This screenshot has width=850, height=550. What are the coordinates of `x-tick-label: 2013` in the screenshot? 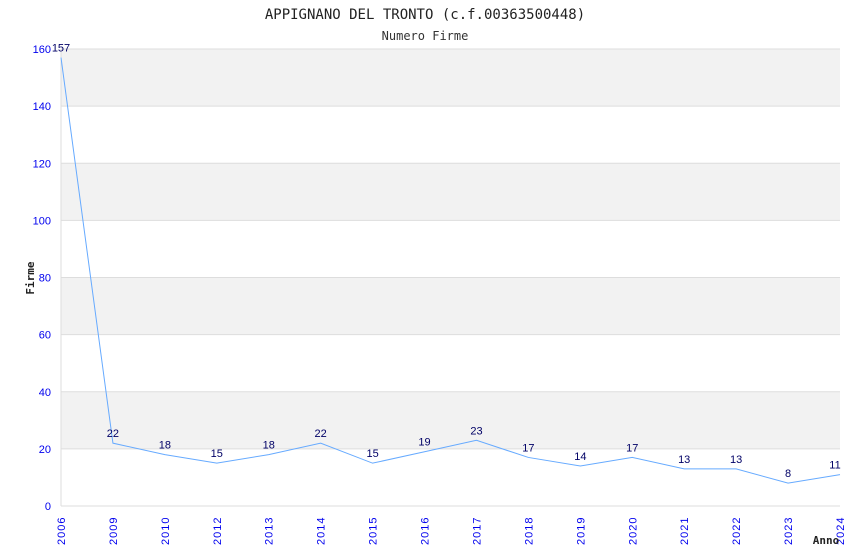 It's located at (270, 531).